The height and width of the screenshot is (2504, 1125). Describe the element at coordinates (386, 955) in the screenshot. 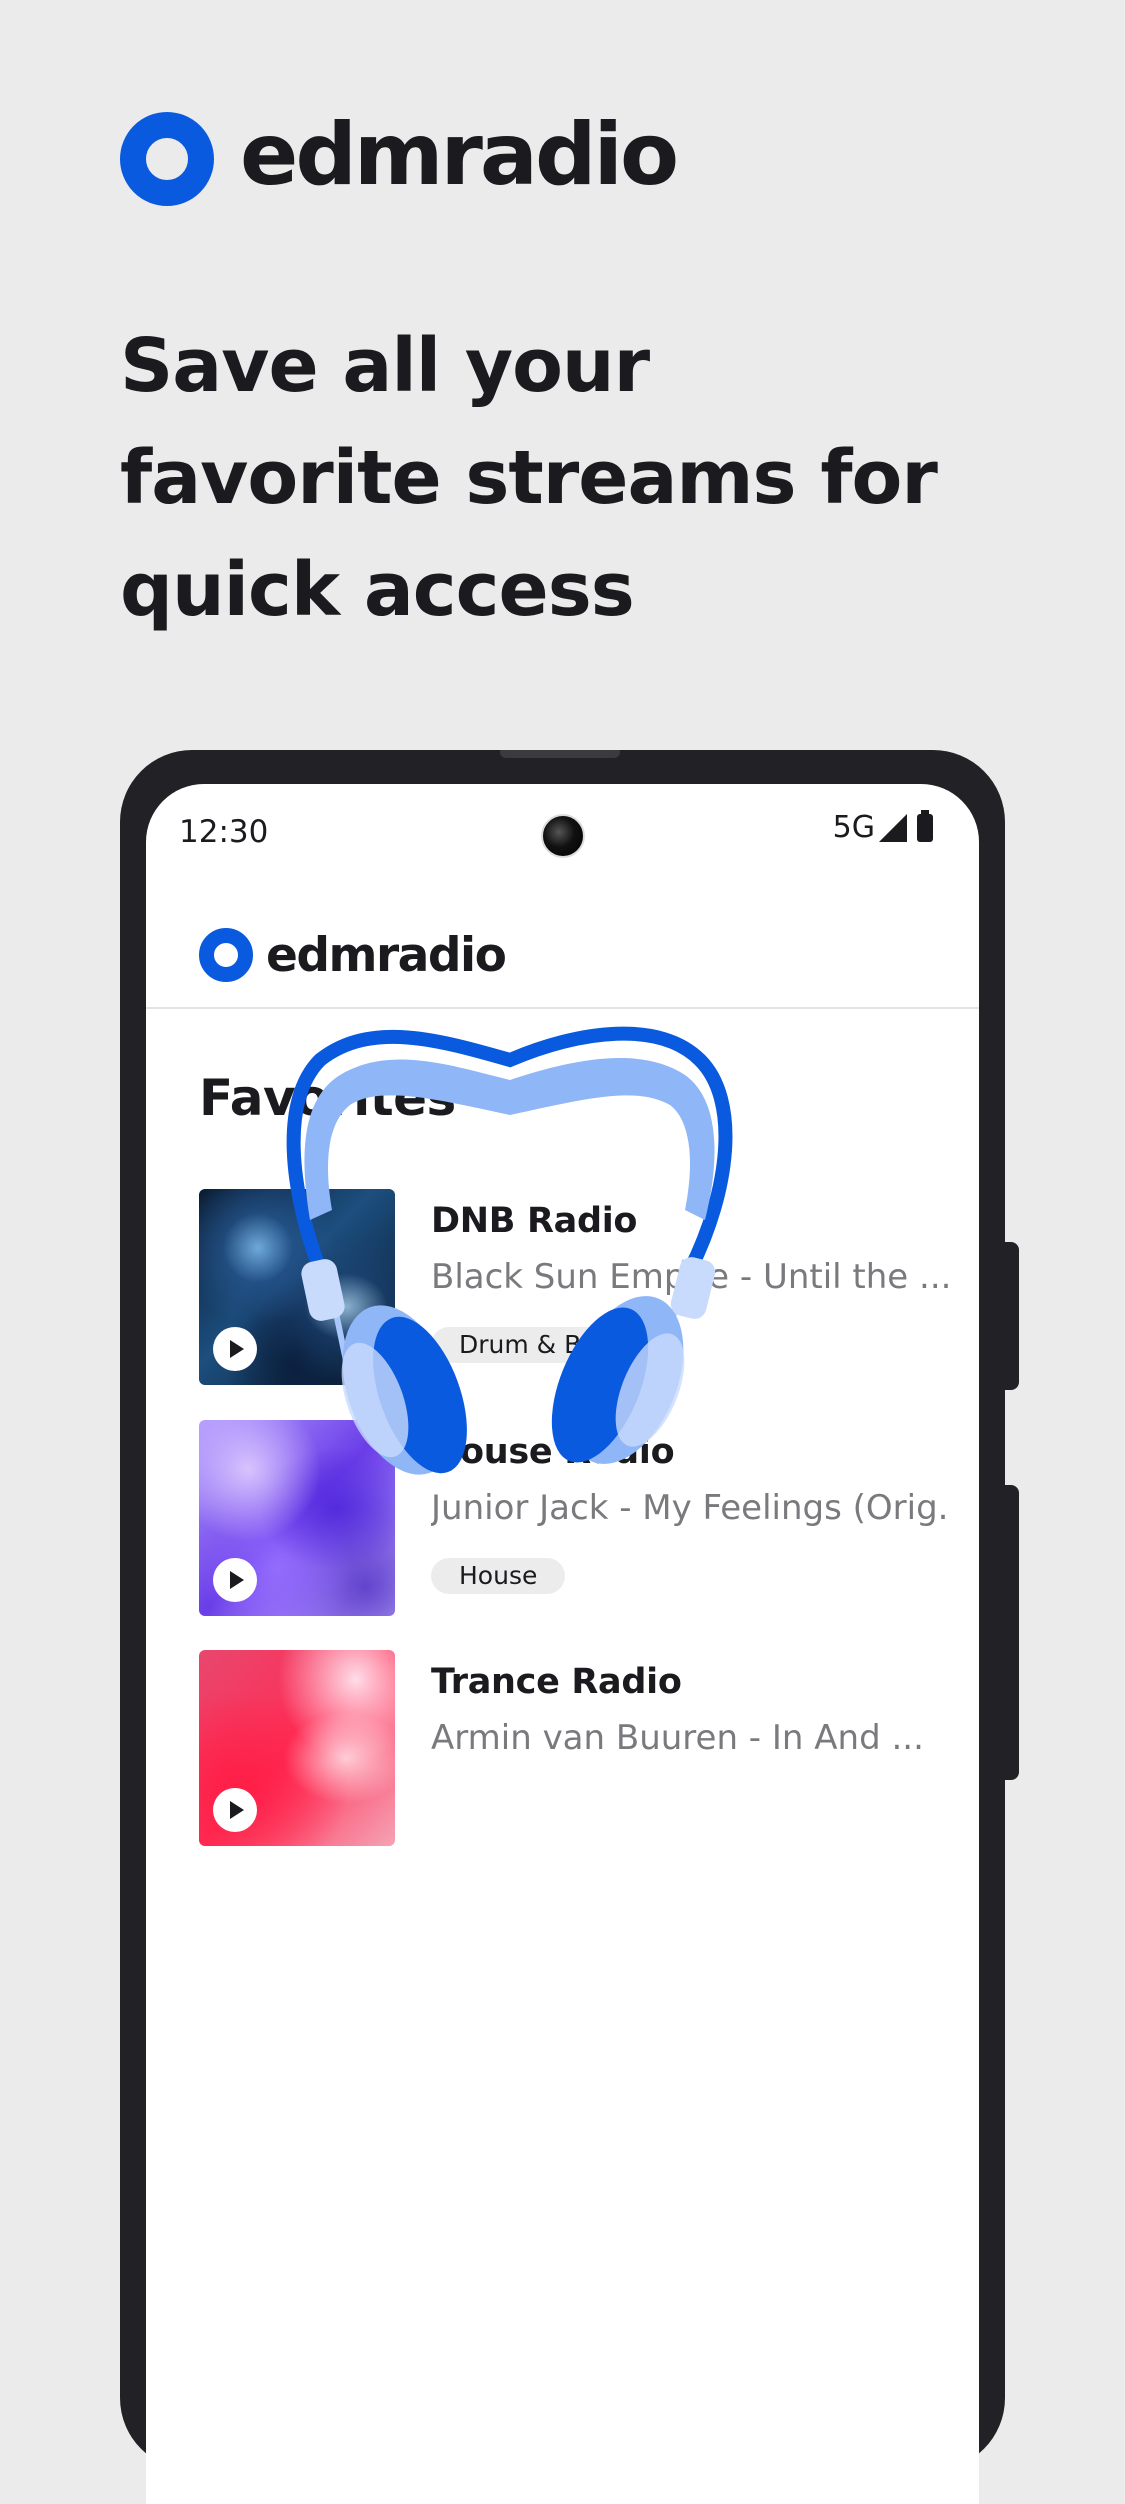

I see `app-name: edmradio` at that location.